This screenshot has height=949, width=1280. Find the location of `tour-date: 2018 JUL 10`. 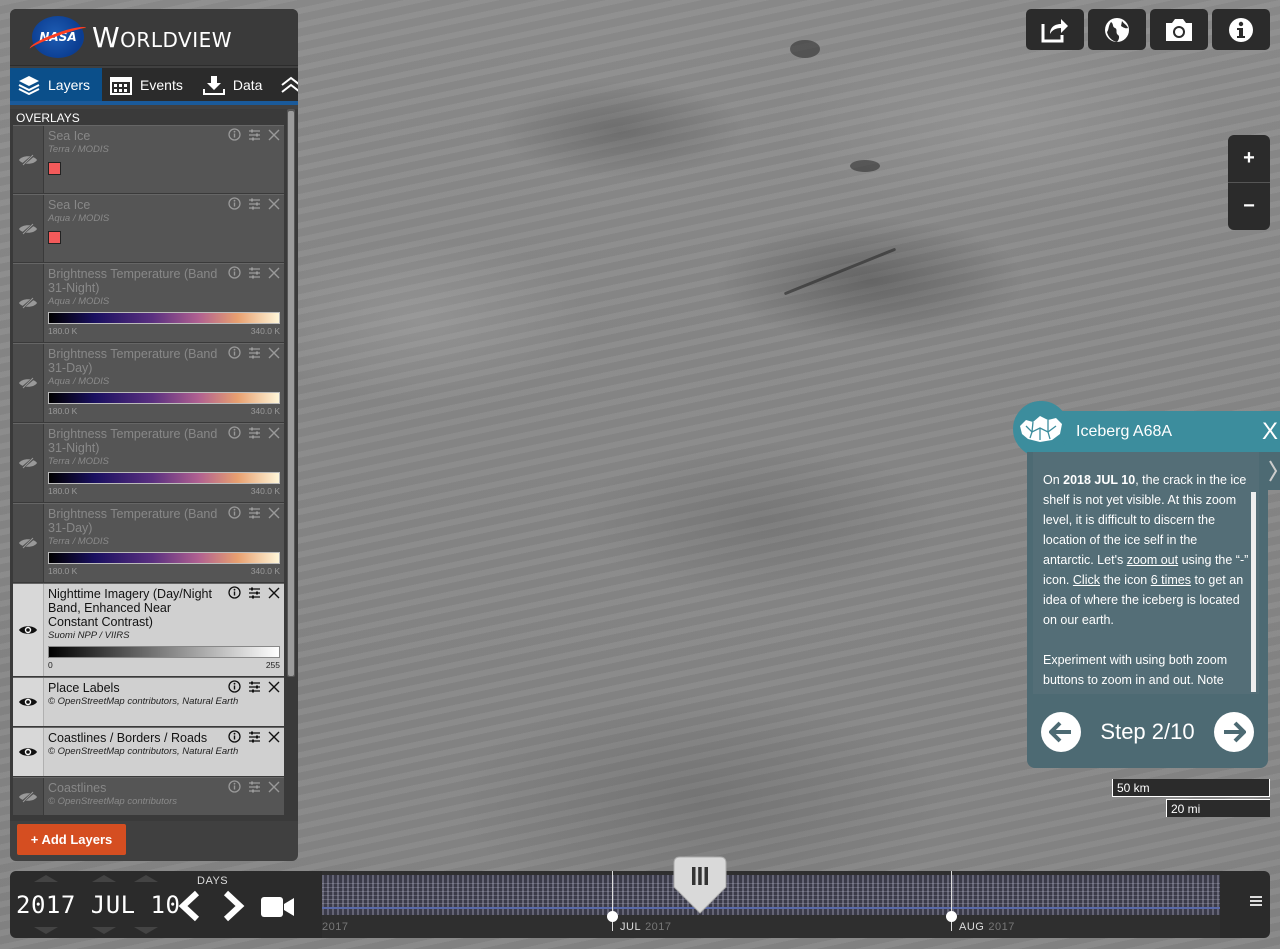

tour-date: 2018 JUL 10 is located at coordinates (1099, 480).